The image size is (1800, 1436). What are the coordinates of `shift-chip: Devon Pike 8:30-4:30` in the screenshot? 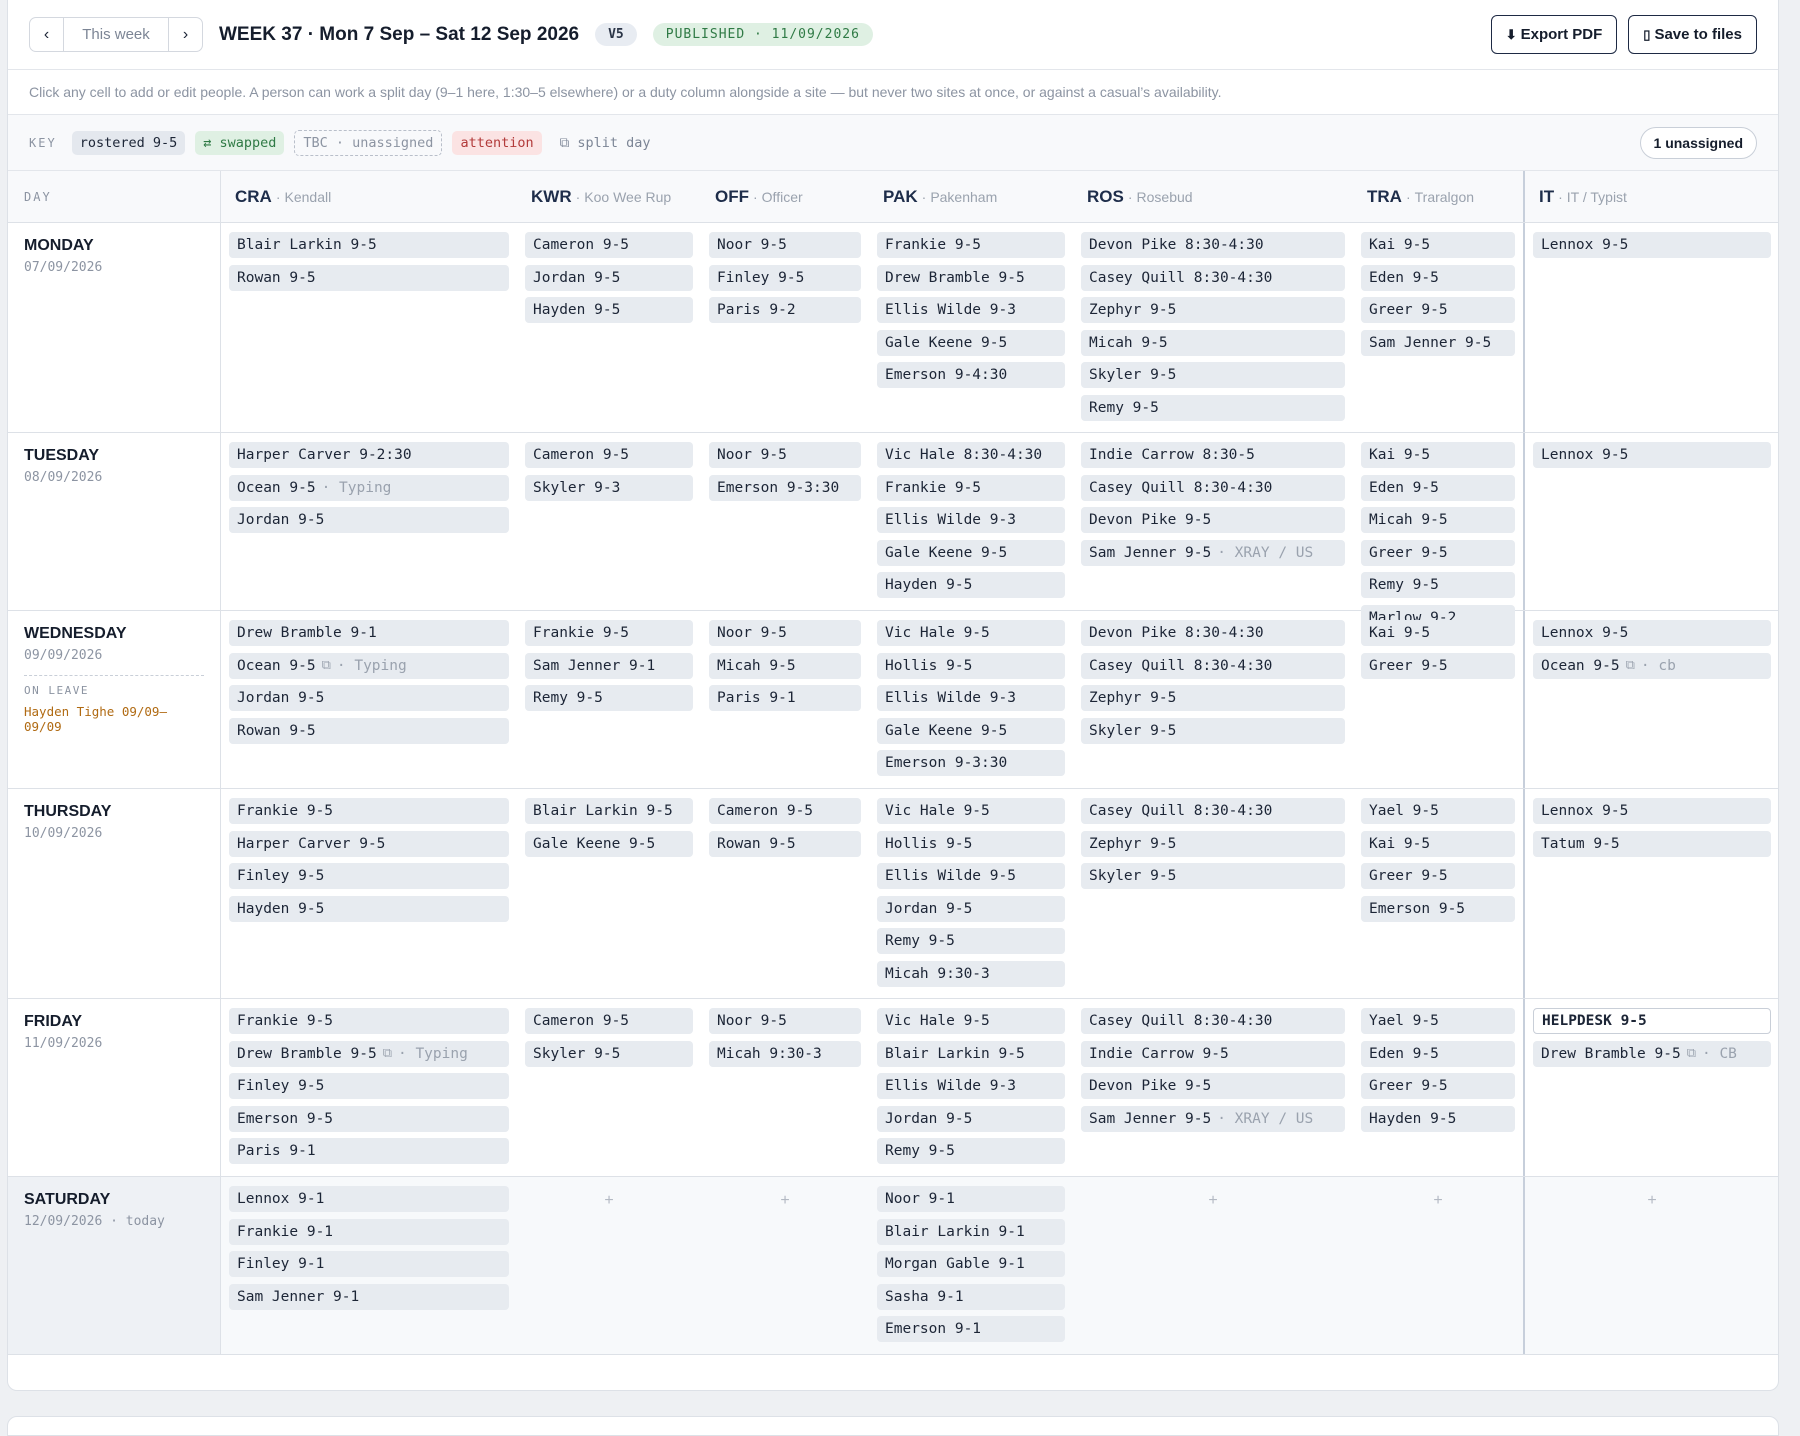 It's located at (1213, 633).